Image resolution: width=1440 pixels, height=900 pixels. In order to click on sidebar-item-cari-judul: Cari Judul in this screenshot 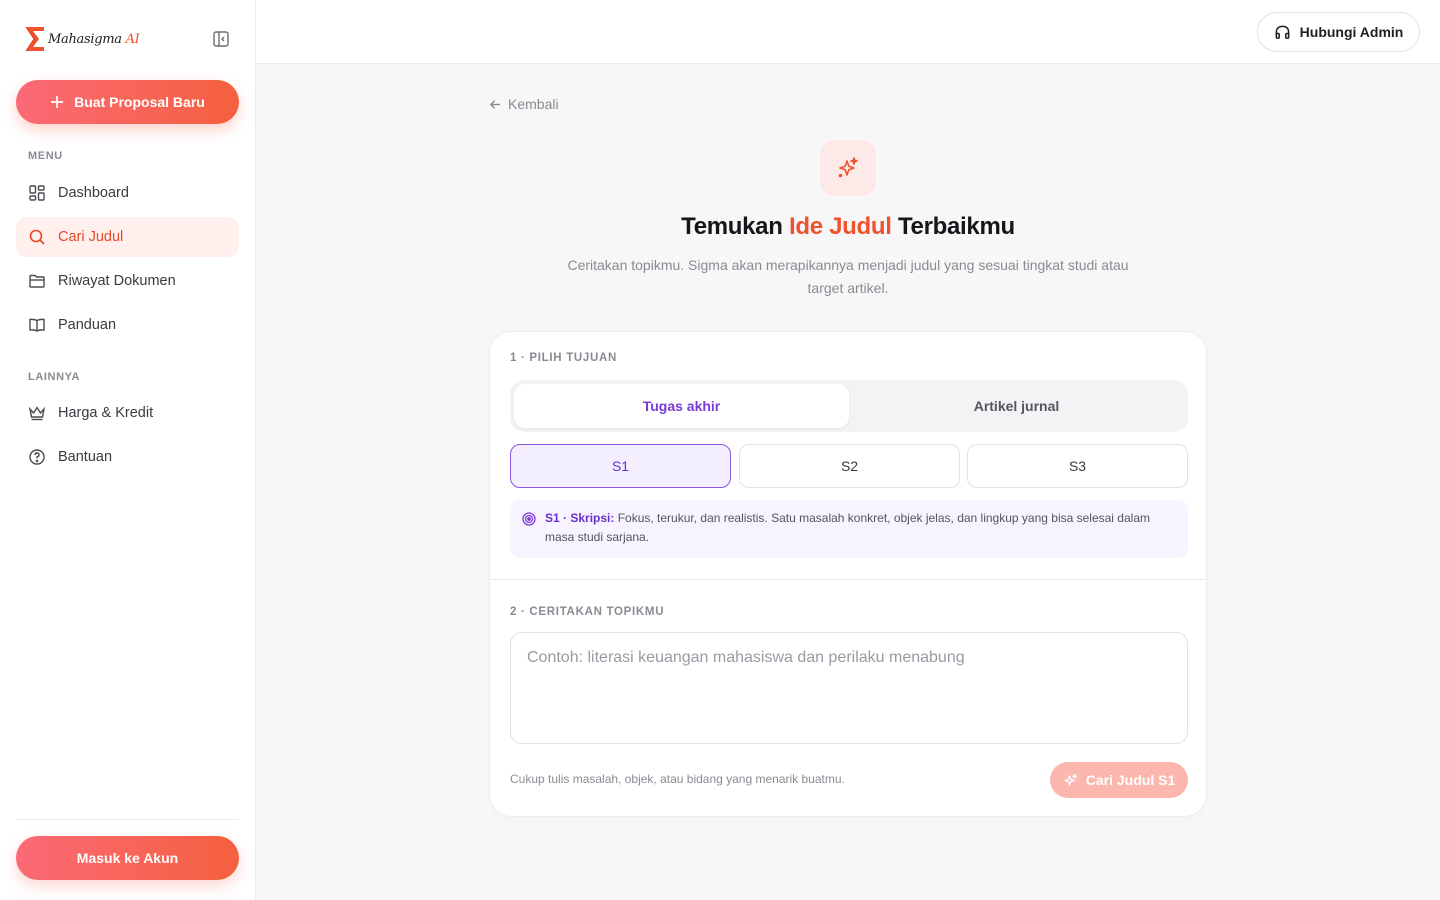, I will do `click(127, 237)`.